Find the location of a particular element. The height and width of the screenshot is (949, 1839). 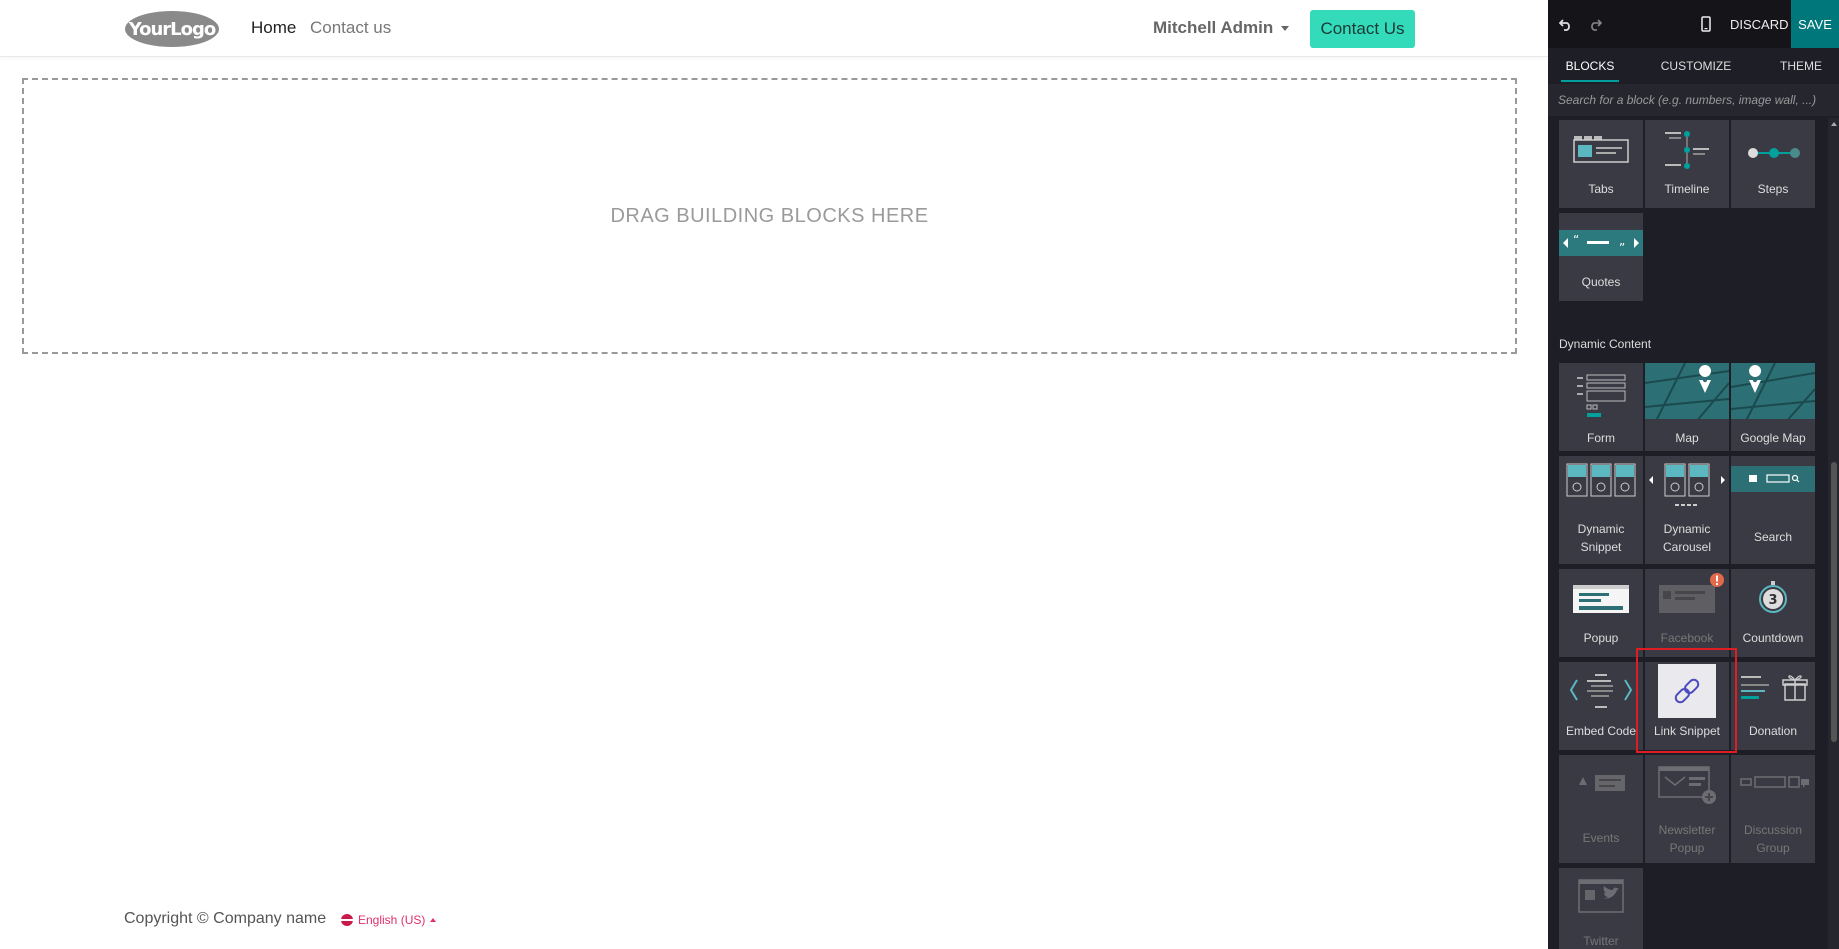

tab-theme: THEME is located at coordinates (1801, 66).